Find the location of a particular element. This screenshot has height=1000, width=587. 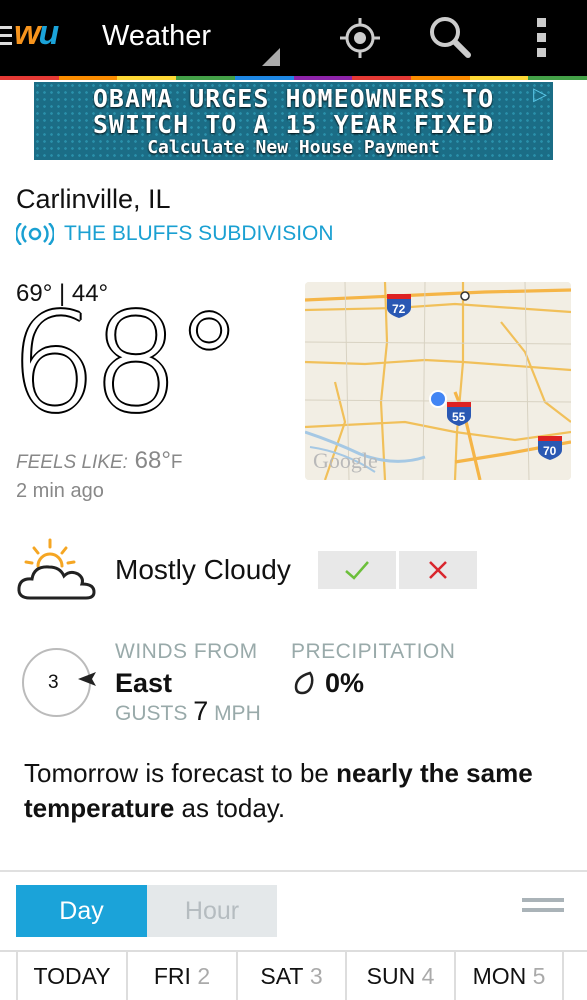

ad-headline-1: OBAMA URGES HOMEOWNERS TO is located at coordinates (293, 98).